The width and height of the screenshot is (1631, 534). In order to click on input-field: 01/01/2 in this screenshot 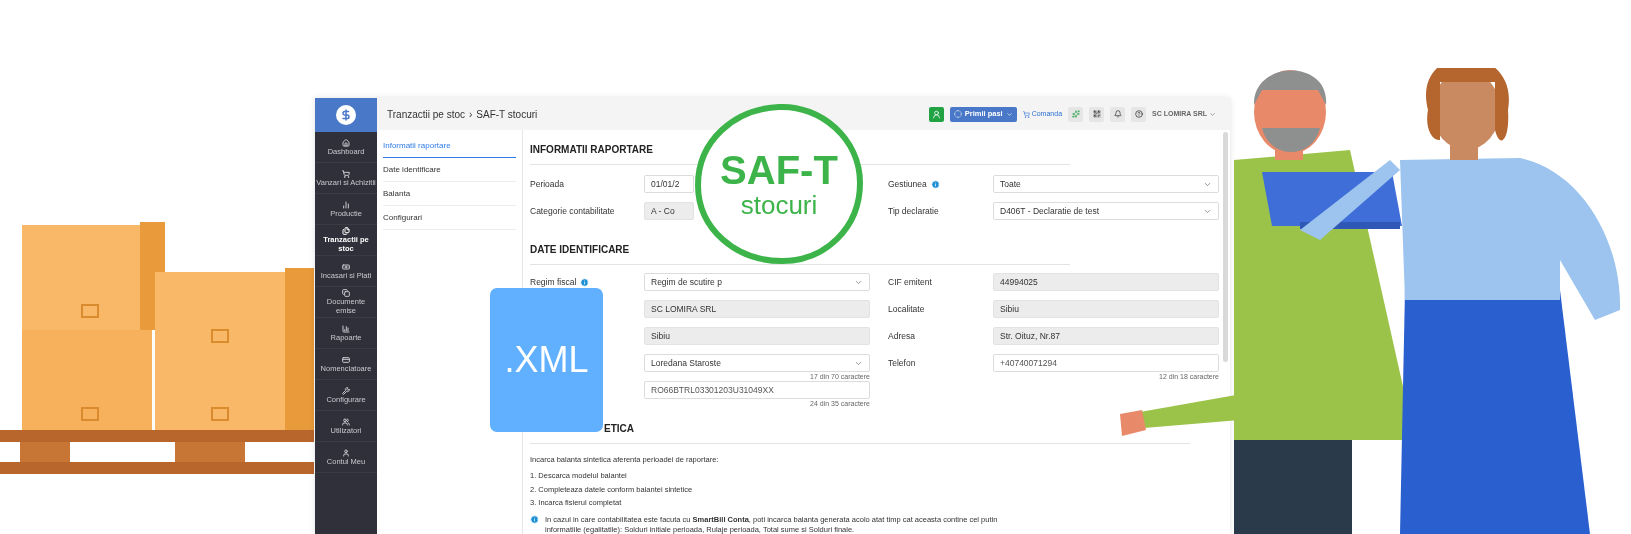, I will do `click(669, 184)`.